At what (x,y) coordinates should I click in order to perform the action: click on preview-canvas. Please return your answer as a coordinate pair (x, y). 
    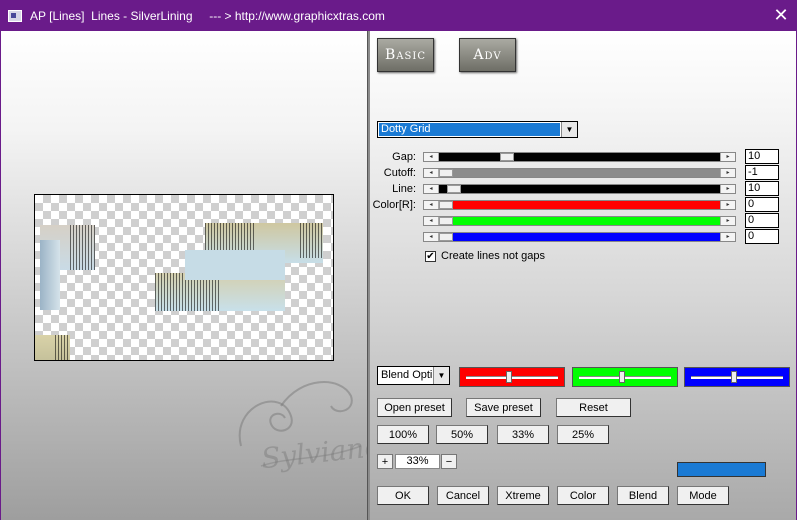
    Looking at the image, I should click on (184, 277).